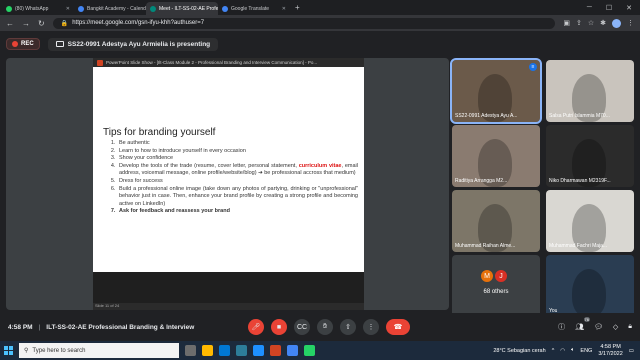  I want to click on captions-icon: CC, so click(302, 327).